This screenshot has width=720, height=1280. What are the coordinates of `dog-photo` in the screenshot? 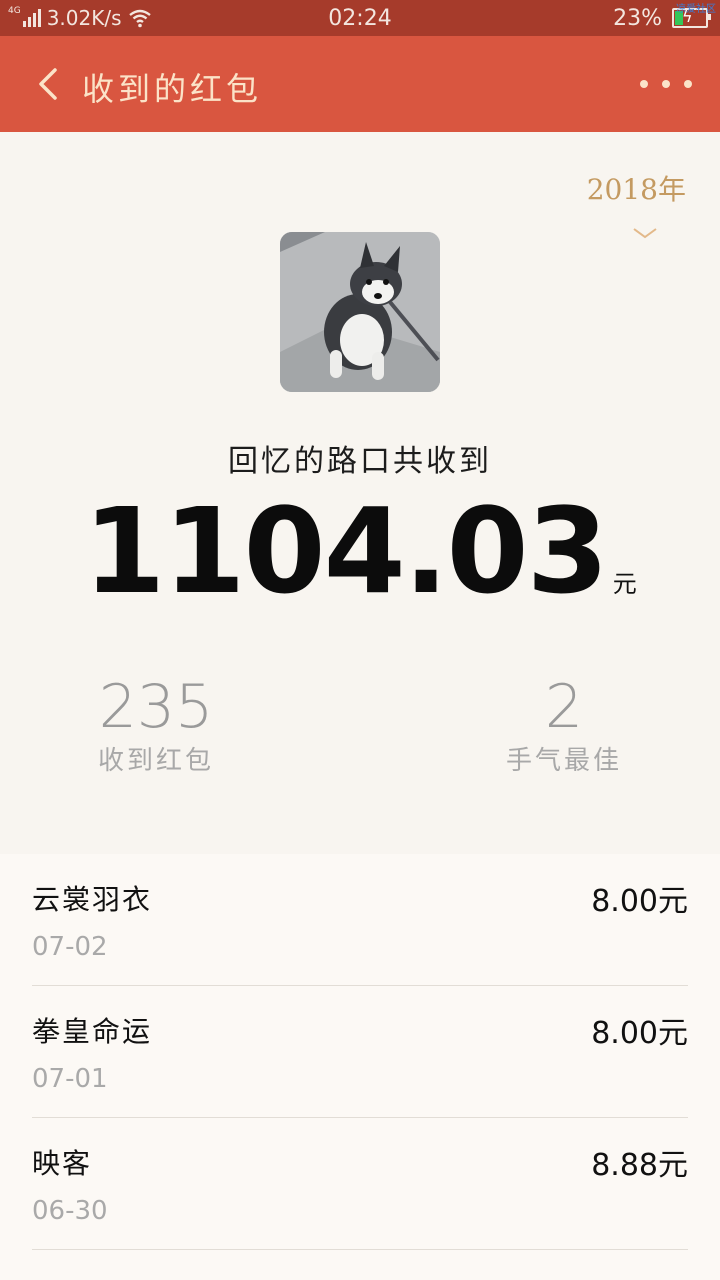 It's located at (360, 312).